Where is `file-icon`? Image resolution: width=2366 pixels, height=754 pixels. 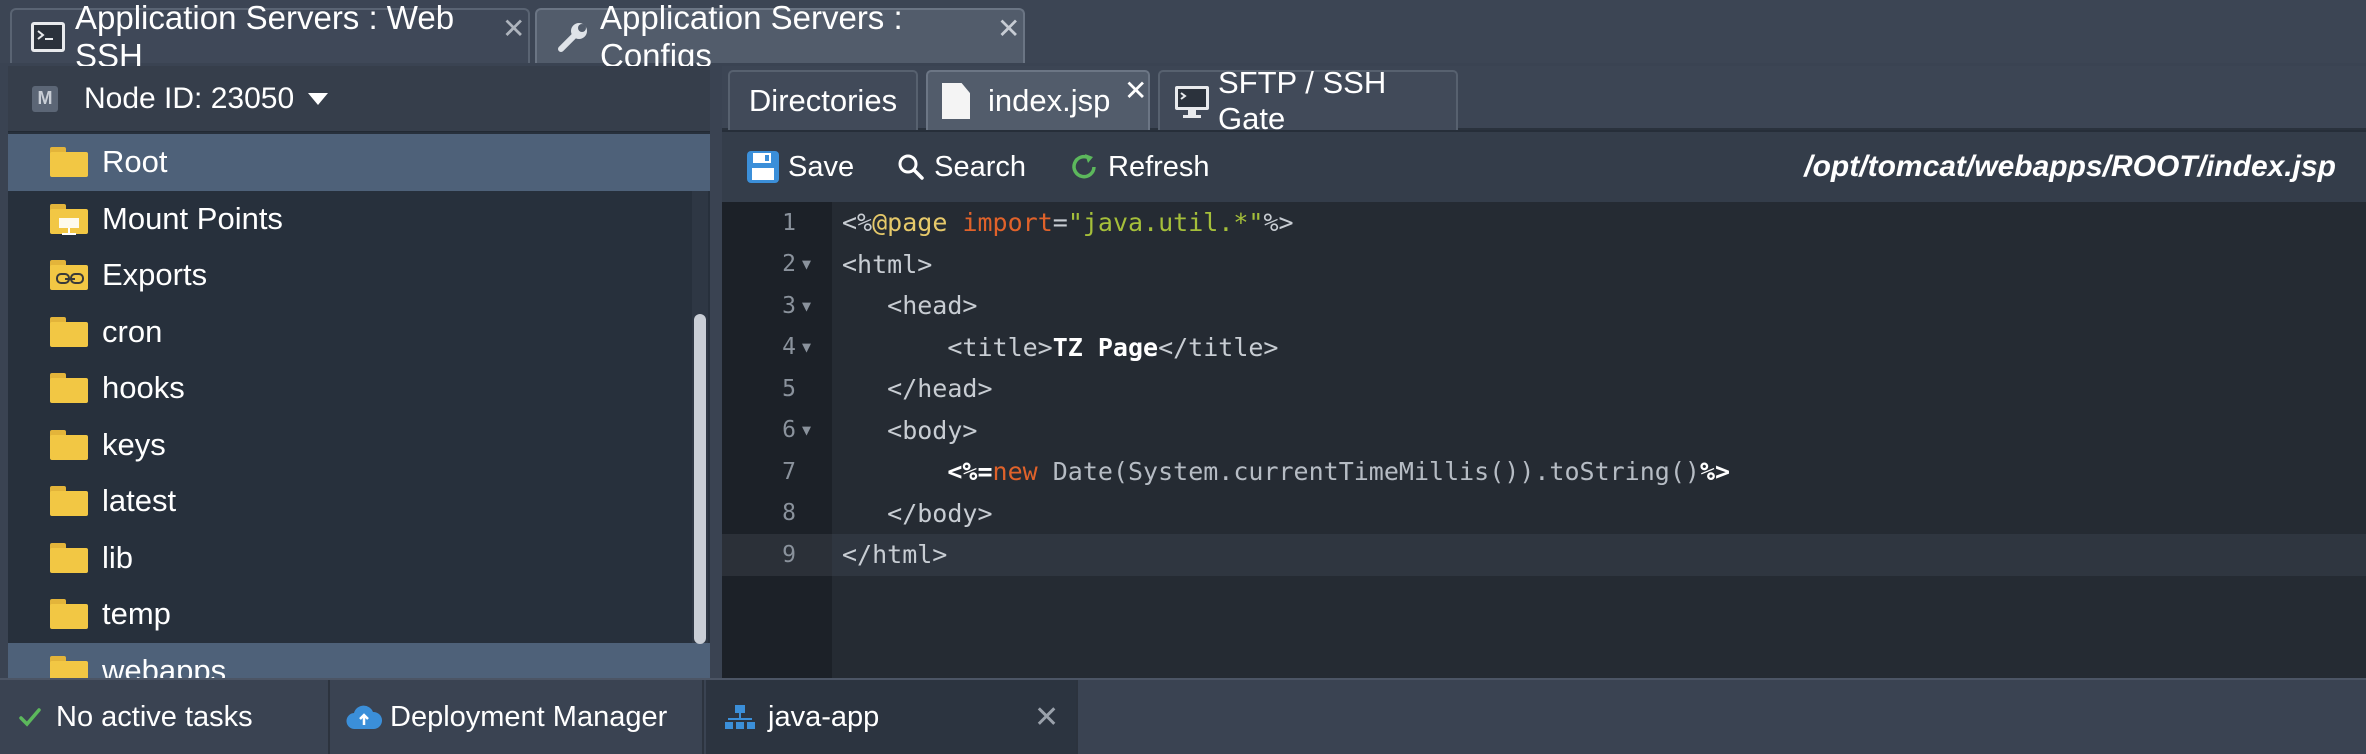
file-icon is located at coordinates (956, 101).